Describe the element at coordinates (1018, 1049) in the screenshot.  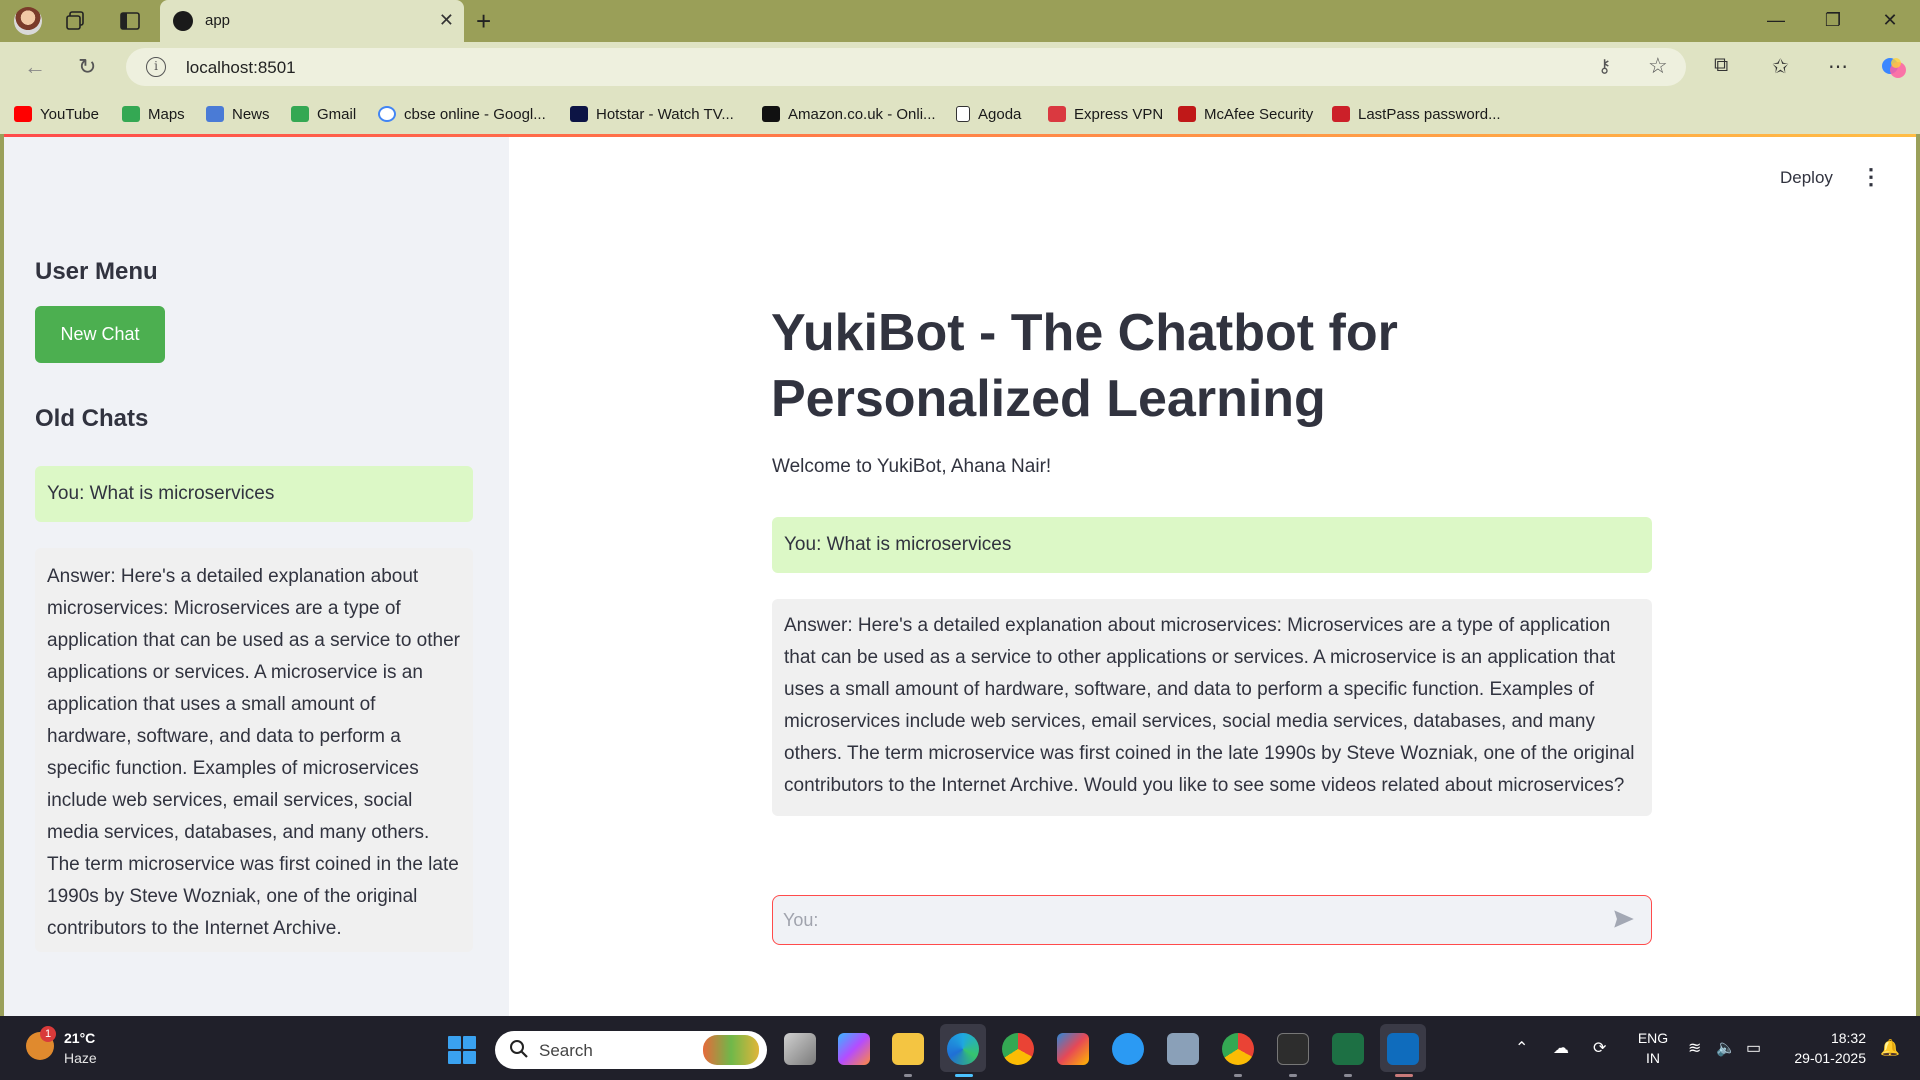
I see `chrome-icon` at that location.